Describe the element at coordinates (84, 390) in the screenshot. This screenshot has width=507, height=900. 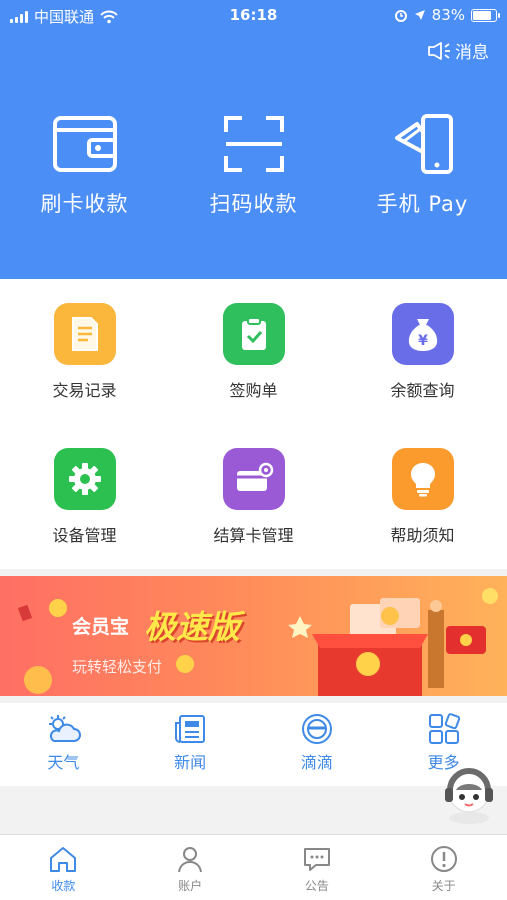
I see `transactions-label: 交易记录` at that location.